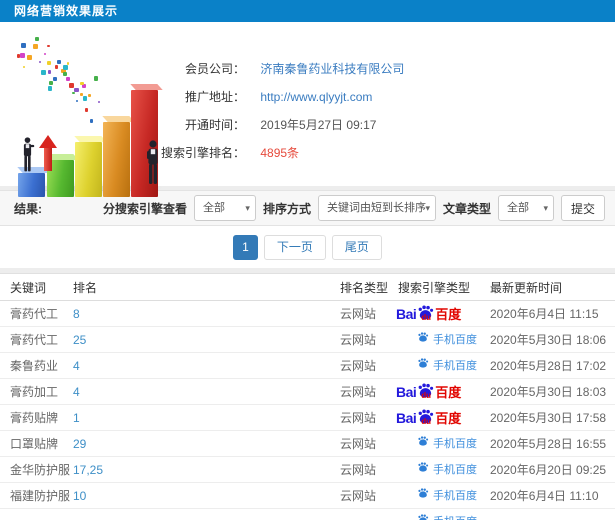  Describe the element at coordinates (27, 155) in the screenshot. I see `businessman-left-figure` at that location.